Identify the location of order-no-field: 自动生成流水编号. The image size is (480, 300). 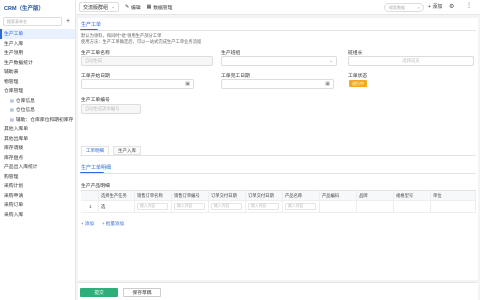
(111, 109).